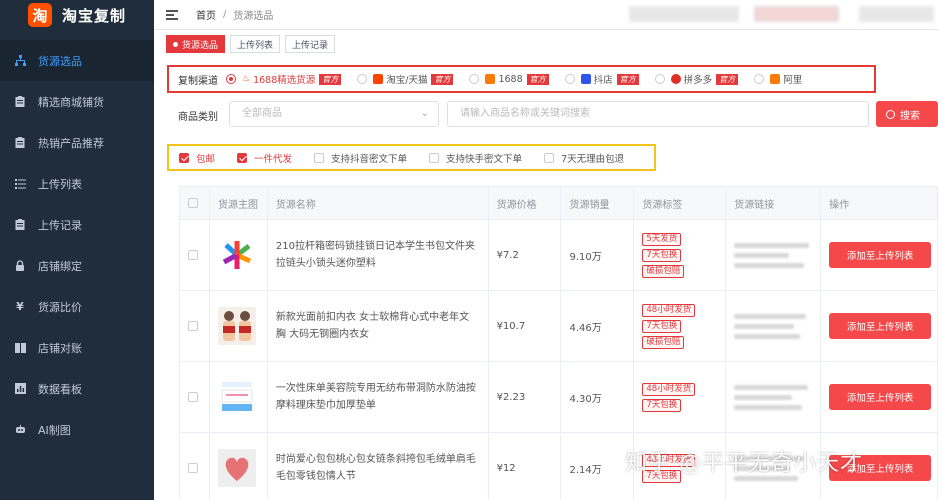 Image resolution: width=938 pixels, height=500 pixels. Describe the element at coordinates (193, 203) in the screenshot. I see `select-all-checkbox` at that location.